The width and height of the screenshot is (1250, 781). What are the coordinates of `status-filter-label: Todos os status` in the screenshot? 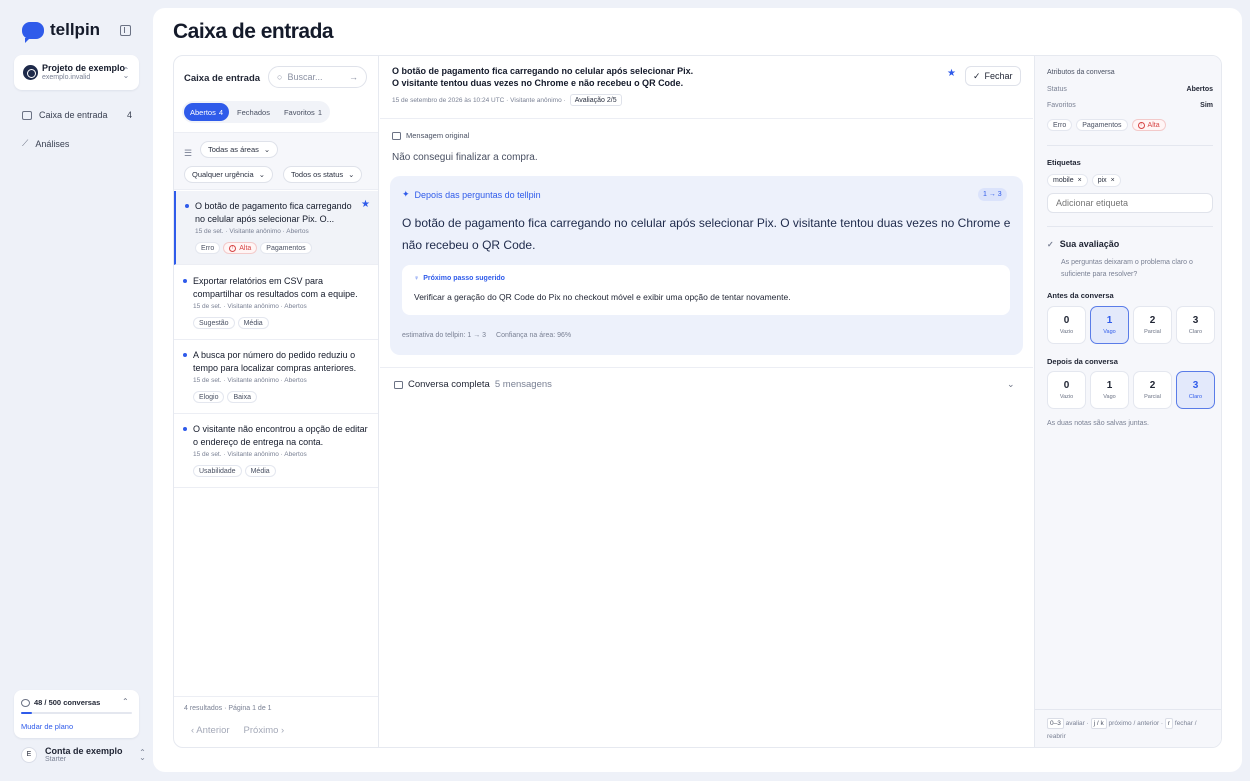 It's located at (317, 174).